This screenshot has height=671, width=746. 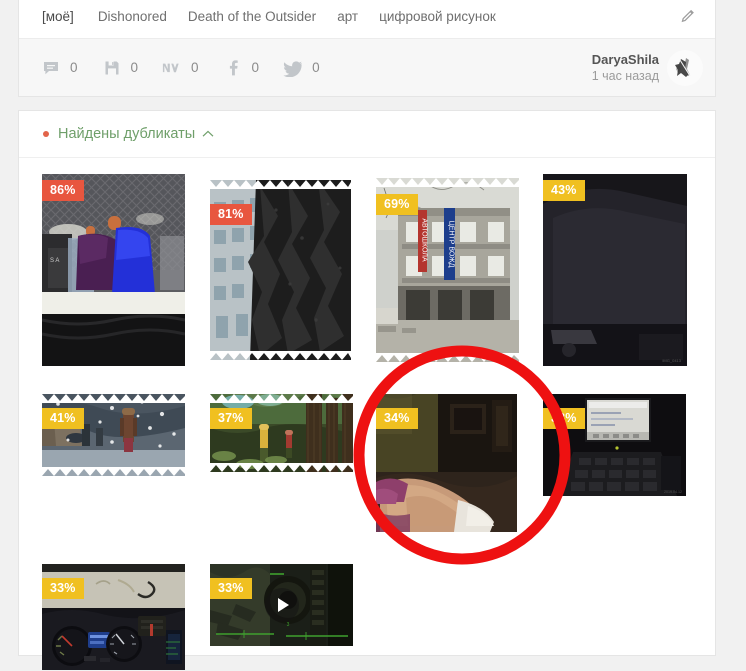 What do you see at coordinates (208, 134) in the screenshot?
I see `chevron-up-icon` at bounding box center [208, 134].